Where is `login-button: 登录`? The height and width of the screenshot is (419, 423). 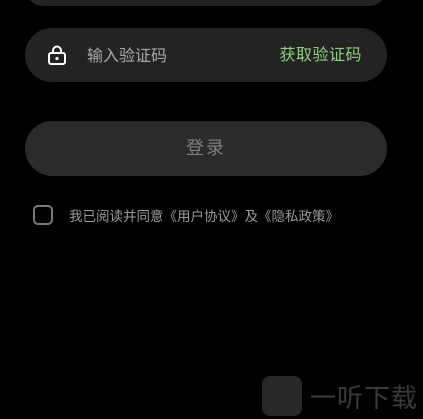
login-button: 登录 is located at coordinates (206, 148).